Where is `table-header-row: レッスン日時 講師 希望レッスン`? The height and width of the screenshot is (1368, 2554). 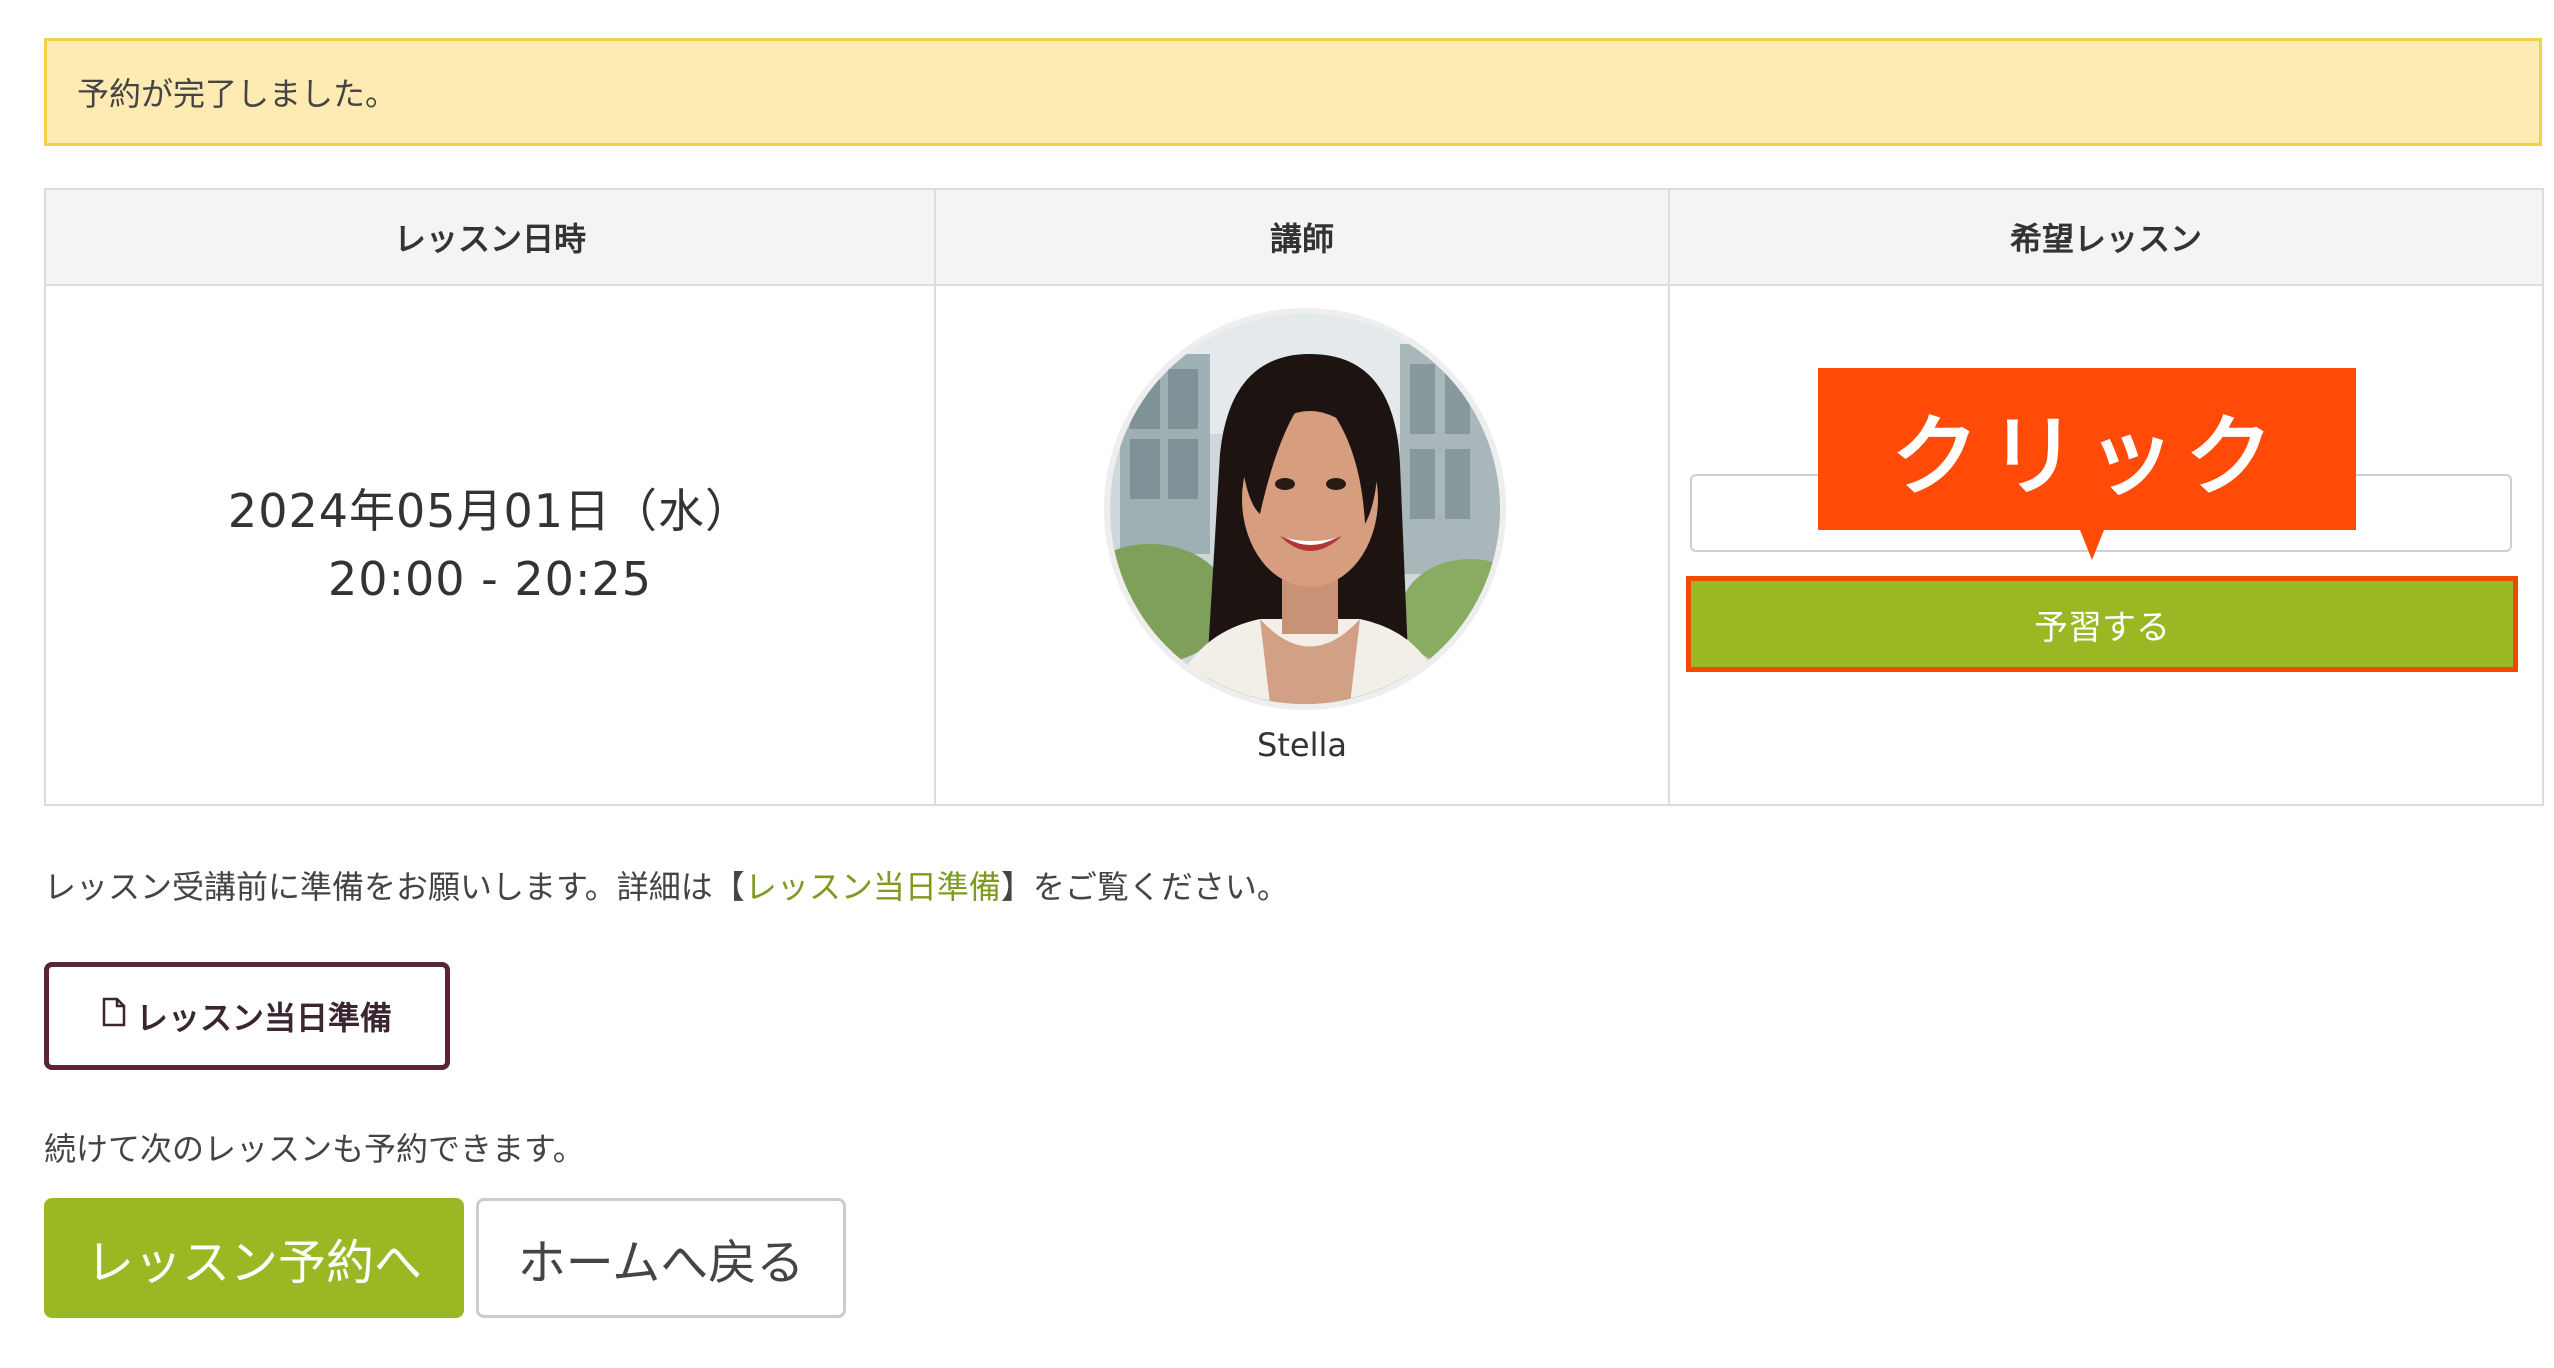
table-header-row: レッスン日時 講師 希望レッスン is located at coordinates (1294, 237).